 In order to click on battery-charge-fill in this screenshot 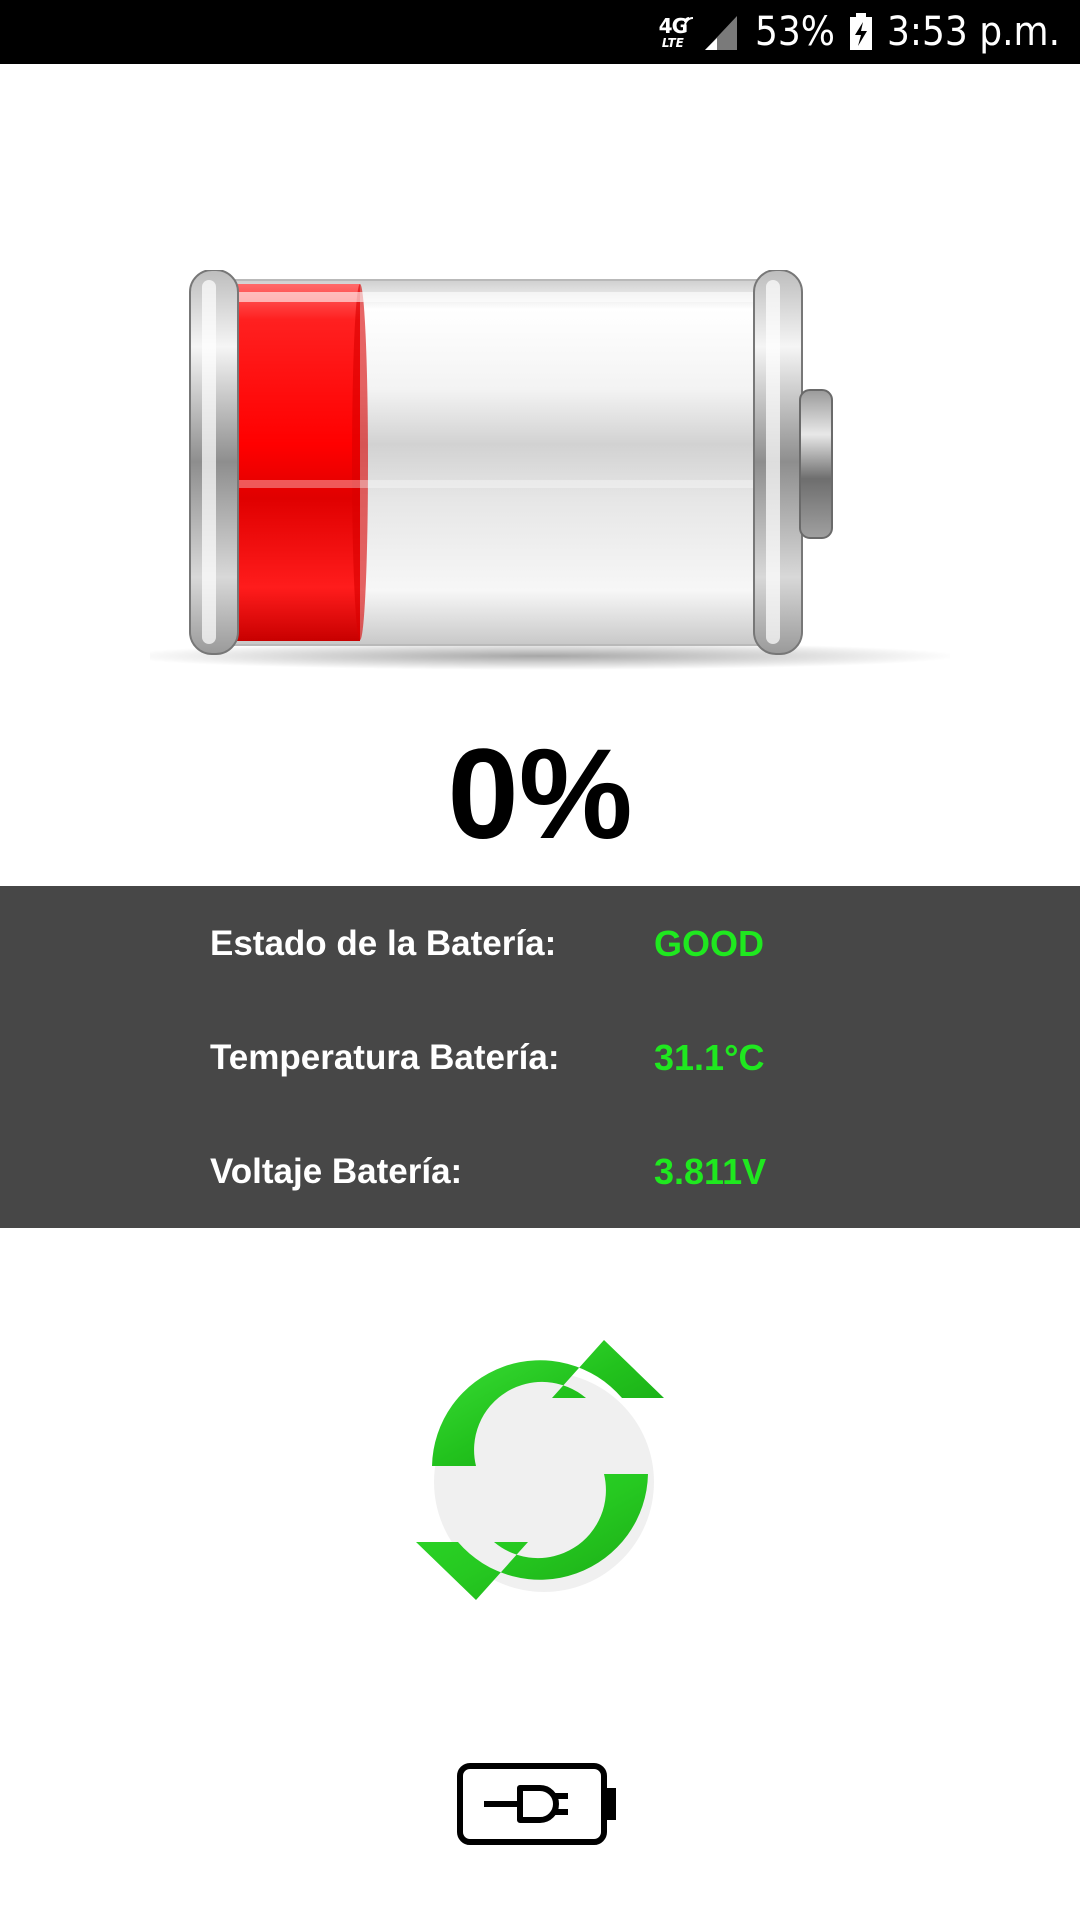, I will do `click(290, 462)`.